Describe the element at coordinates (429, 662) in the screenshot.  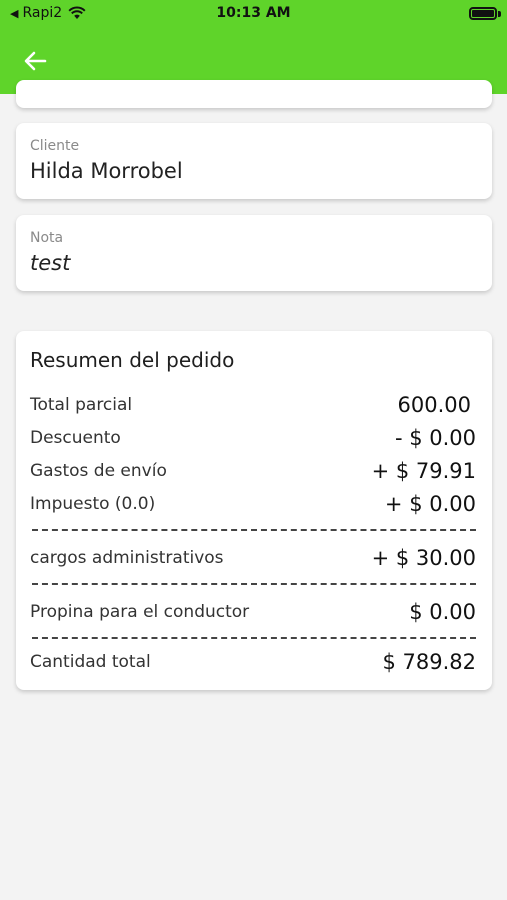
I see `total-amount: $ 789.82` at that location.